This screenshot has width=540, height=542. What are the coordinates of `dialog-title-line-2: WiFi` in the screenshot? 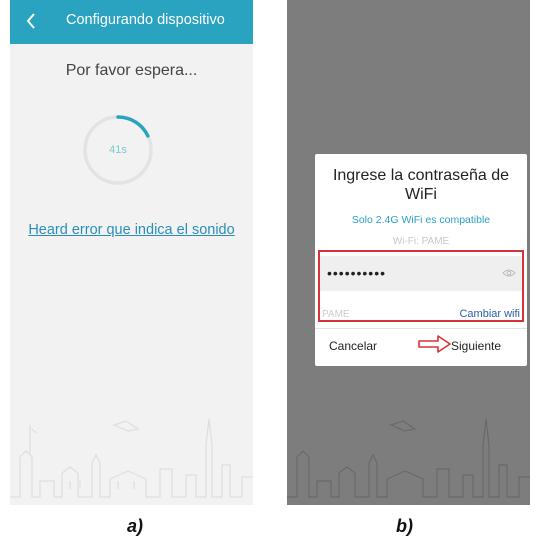 It's located at (421, 194).